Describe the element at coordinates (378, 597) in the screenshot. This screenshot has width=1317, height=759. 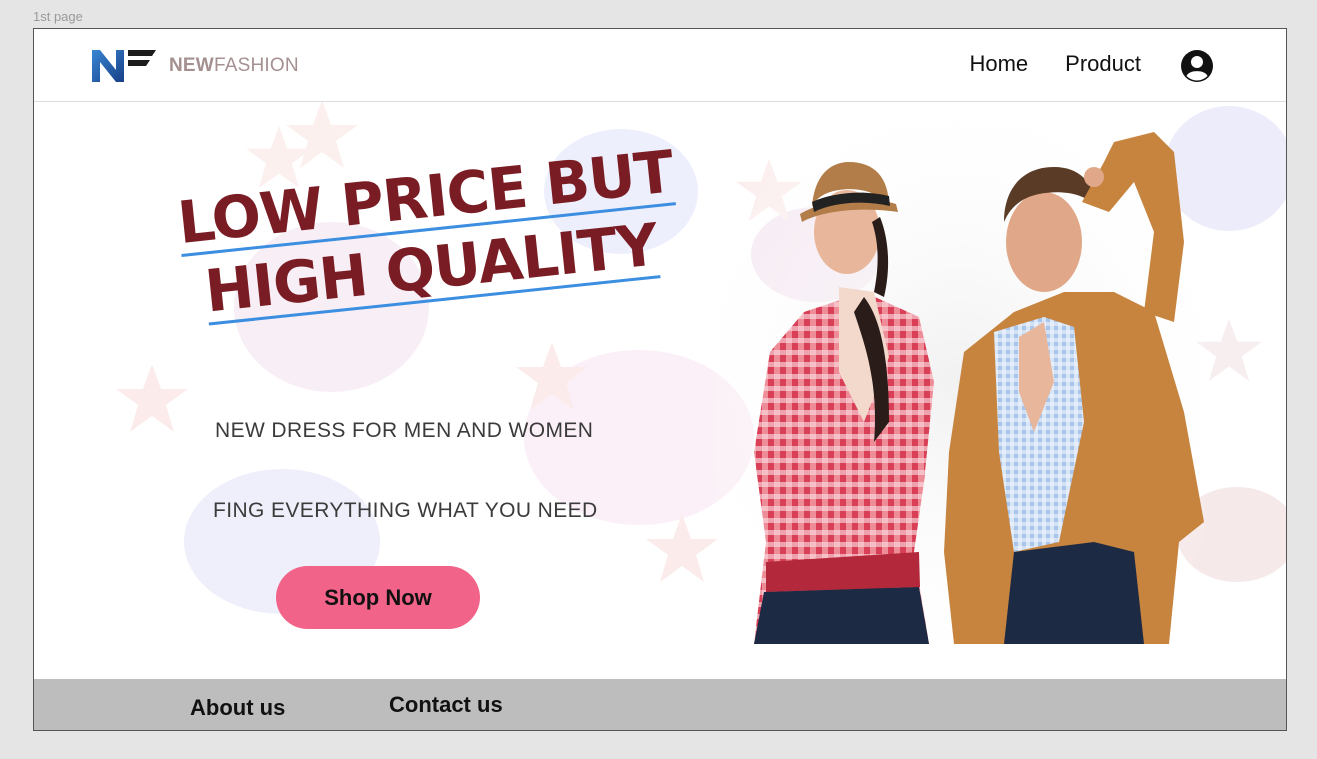
I see `shop-now-button: Shop Now` at that location.